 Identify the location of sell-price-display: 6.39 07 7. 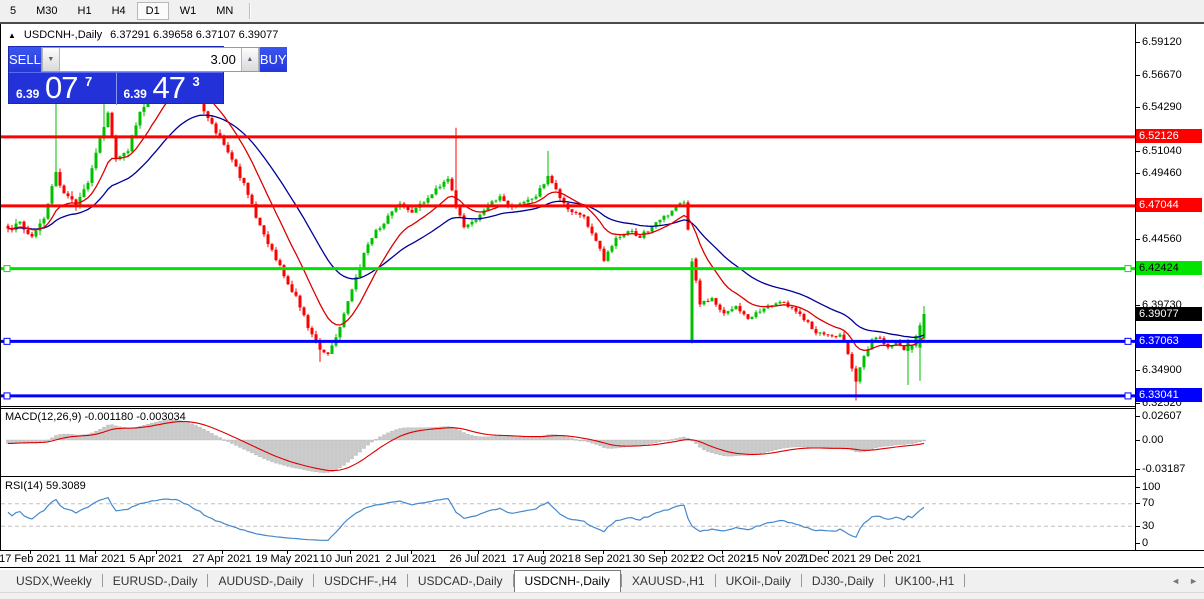
(63, 87).